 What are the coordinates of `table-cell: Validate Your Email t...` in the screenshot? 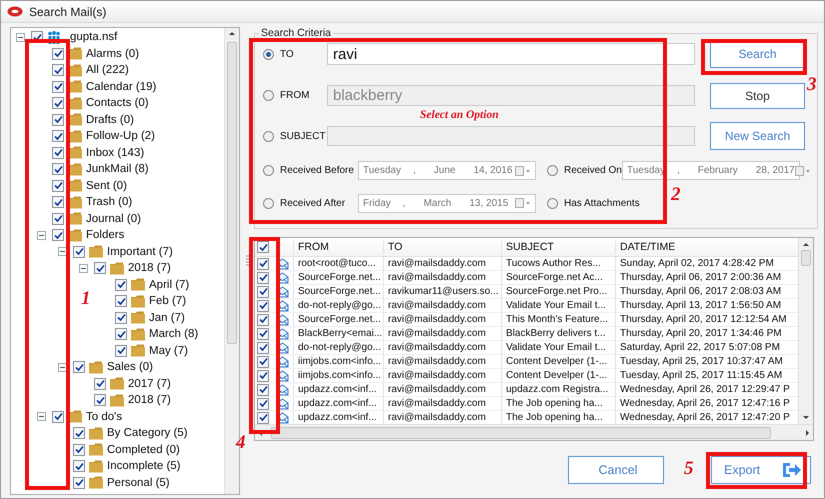 It's located at (558, 347).